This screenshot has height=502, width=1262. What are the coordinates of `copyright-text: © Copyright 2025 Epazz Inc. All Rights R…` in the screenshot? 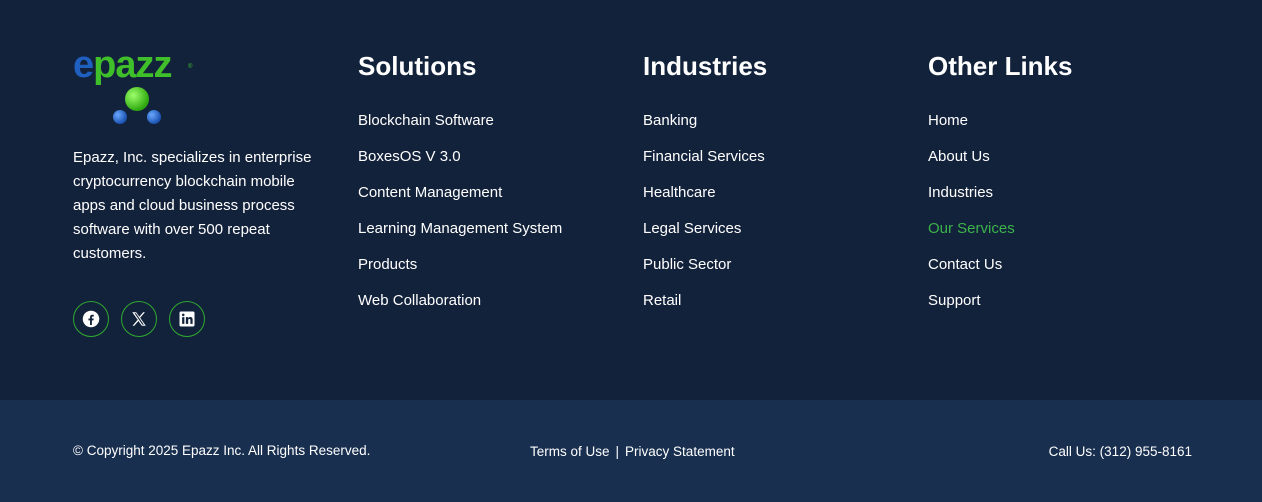 It's located at (222, 450).